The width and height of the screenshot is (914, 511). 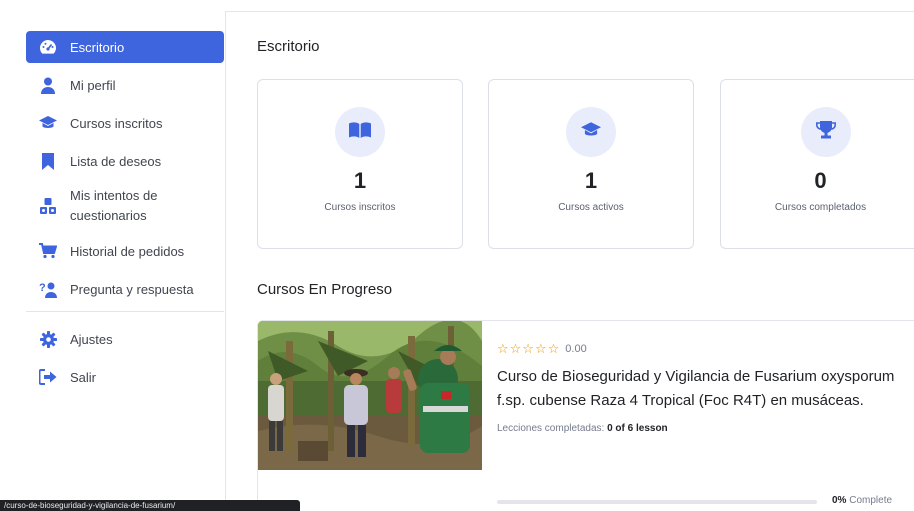 I want to click on sidebar-item-label: Historial de pedidos, so click(x=127, y=251).